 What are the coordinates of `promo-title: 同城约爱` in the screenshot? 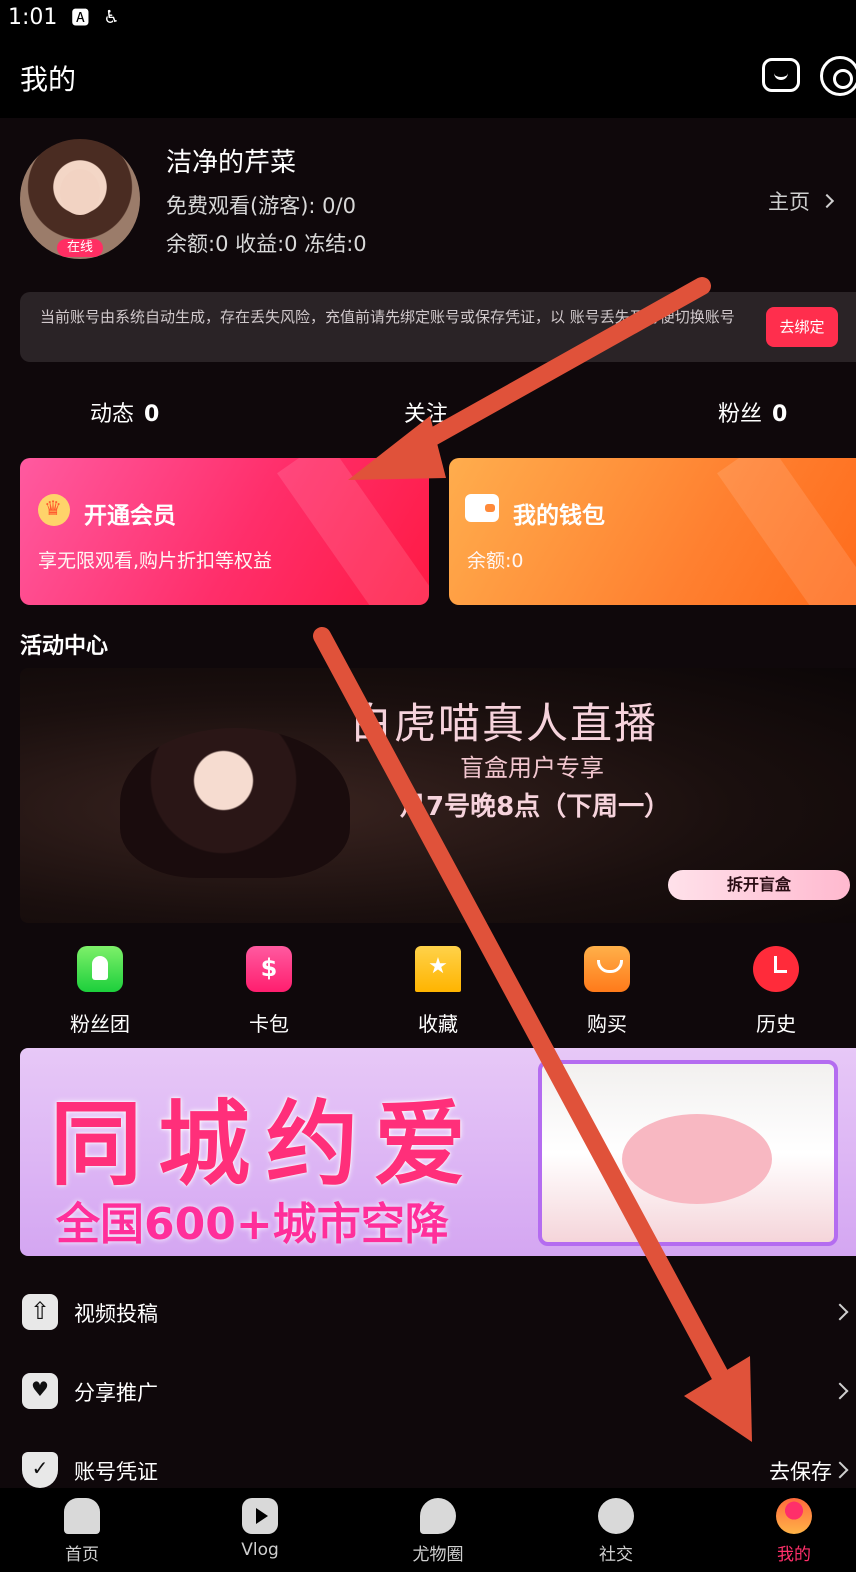 It's located at (266, 1144).